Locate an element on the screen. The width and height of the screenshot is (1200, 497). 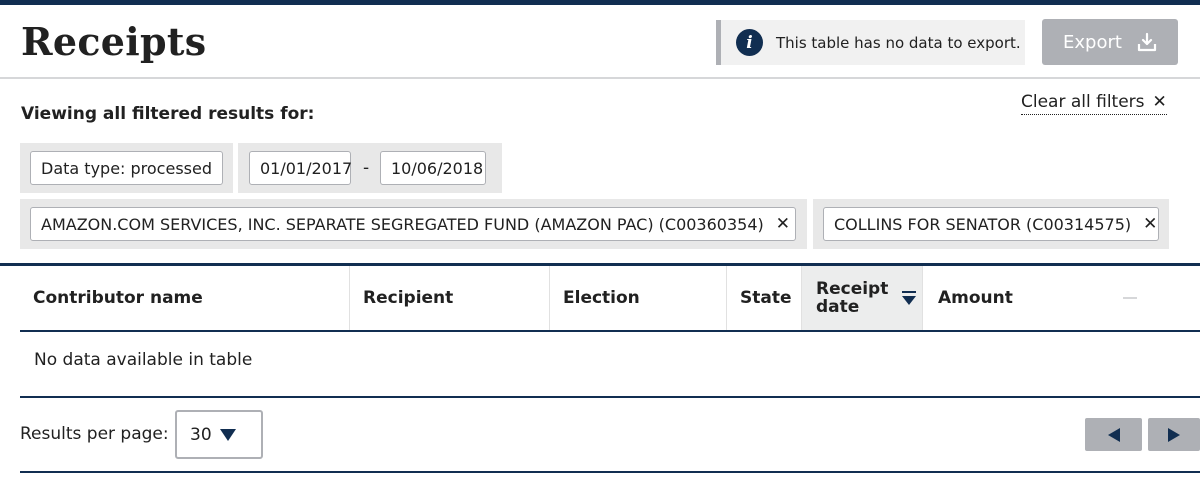
column-header-label: Contributor name is located at coordinates (118, 298).